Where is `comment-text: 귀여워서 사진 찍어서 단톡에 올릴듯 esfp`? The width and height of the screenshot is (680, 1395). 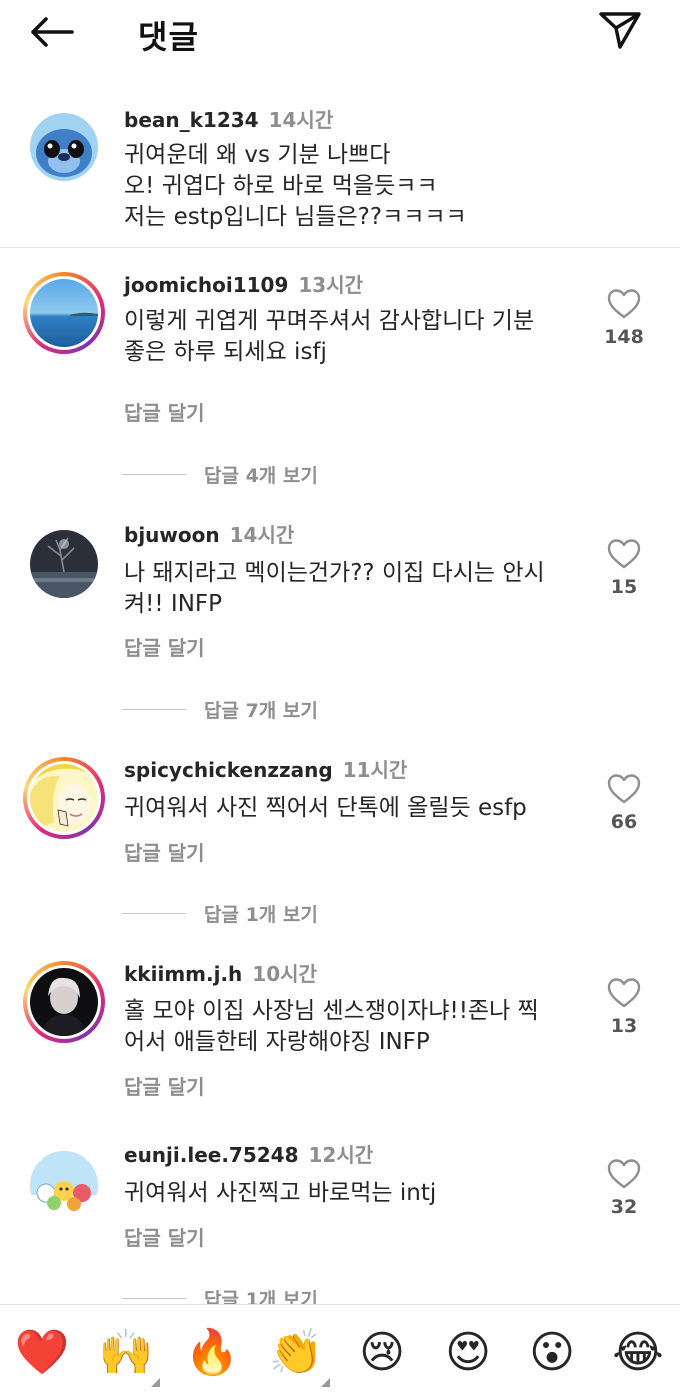 comment-text: 귀여워서 사진 찍어서 단톡에 올릴듯 esfp is located at coordinates (354, 808).